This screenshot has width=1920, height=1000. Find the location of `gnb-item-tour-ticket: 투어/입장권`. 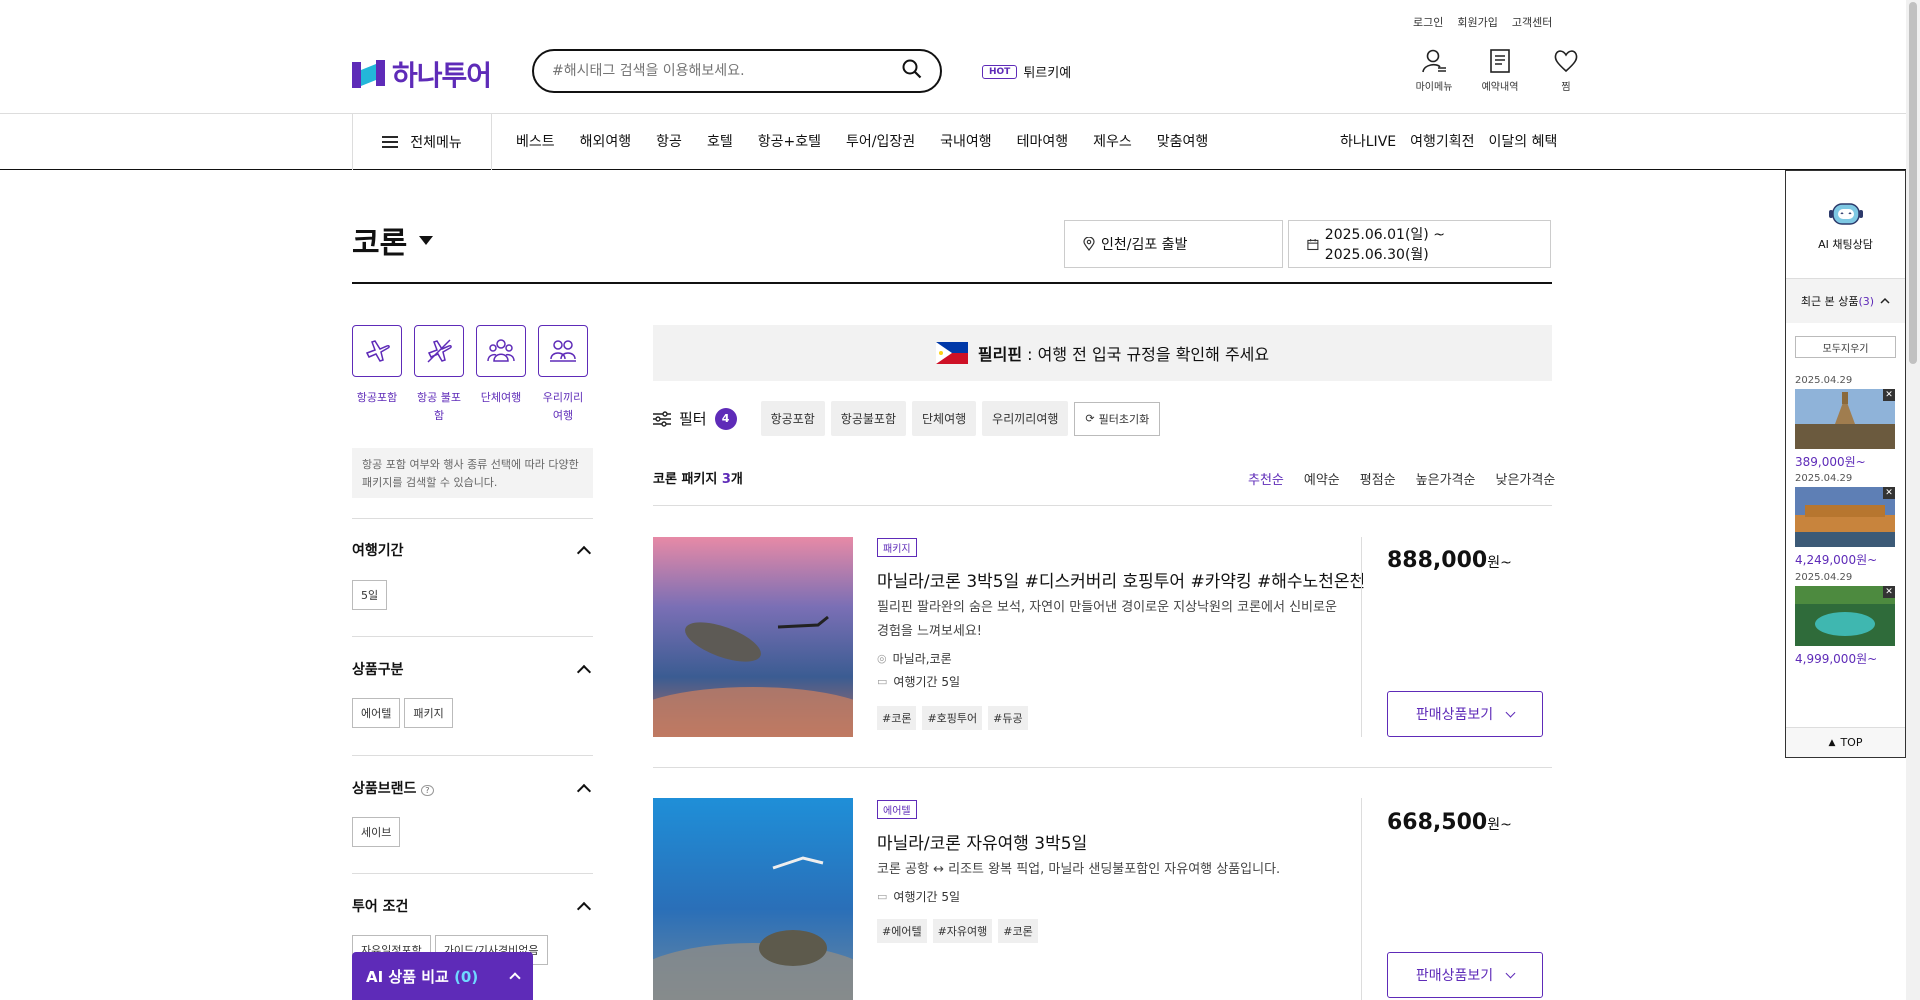

gnb-item-tour-ticket: 투어/입장권 is located at coordinates (880, 141).